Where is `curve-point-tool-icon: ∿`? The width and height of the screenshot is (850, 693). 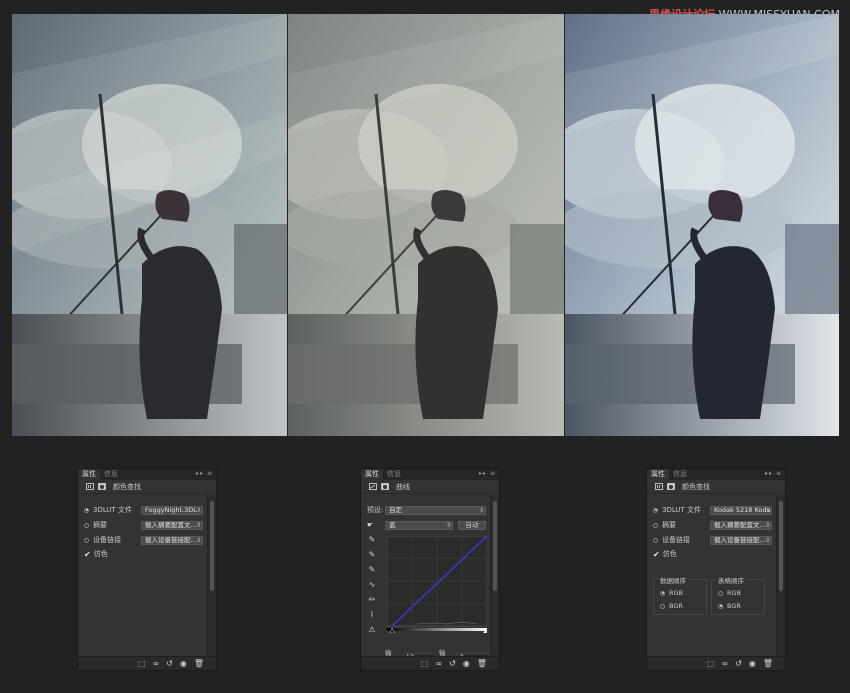
curve-point-tool-icon: ∿ is located at coordinates (372, 587).